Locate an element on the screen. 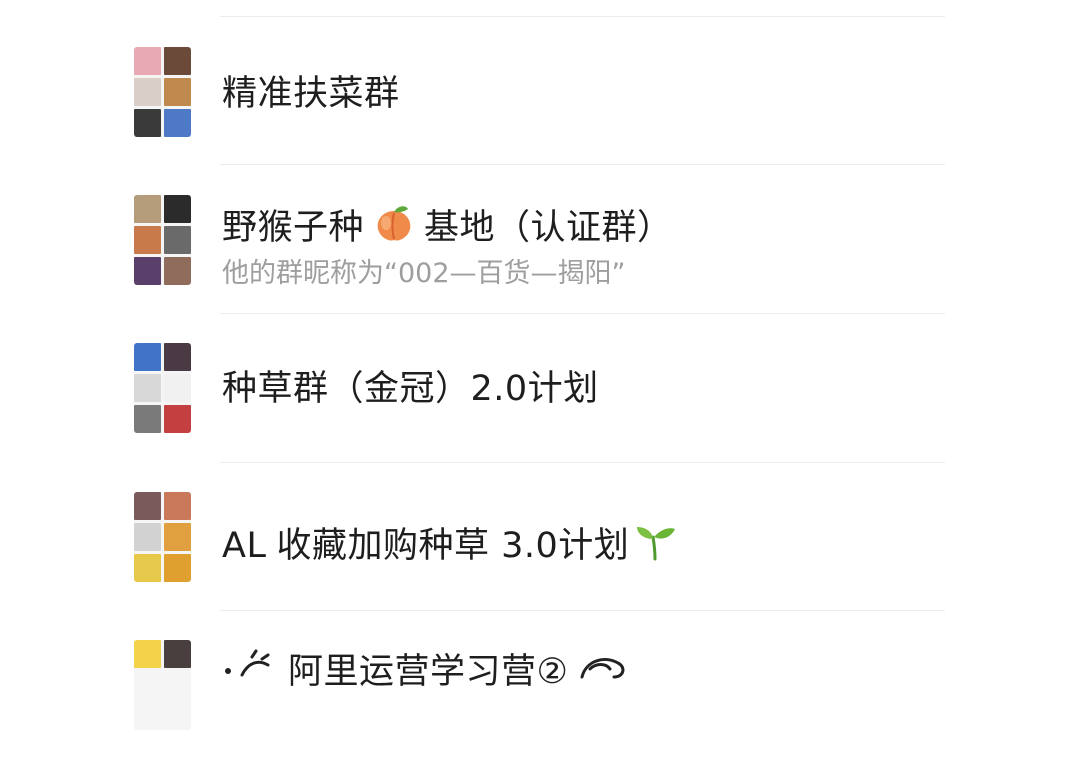  peach-icon is located at coordinates (394, 227).